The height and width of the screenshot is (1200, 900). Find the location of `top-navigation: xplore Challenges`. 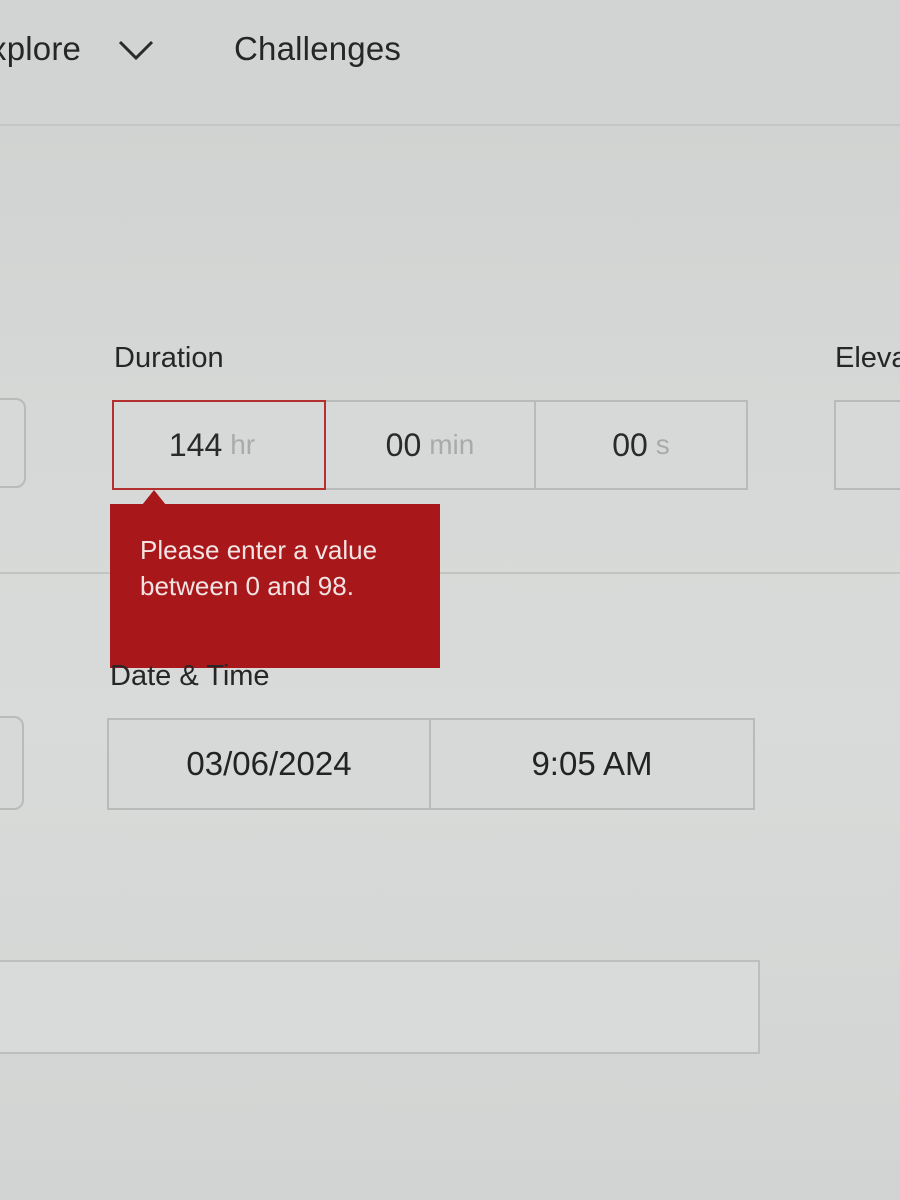

top-navigation: xplore Challenges is located at coordinates (450, 63).